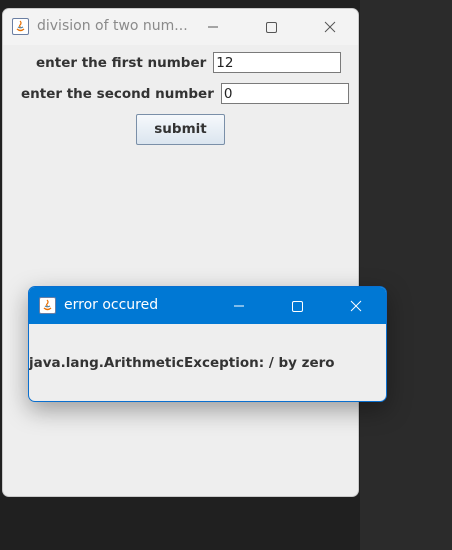 Image resolution: width=452 pixels, height=550 pixels. Describe the element at coordinates (111, 305) in the screenshot. I see `dialog-title: error occured` at that location.